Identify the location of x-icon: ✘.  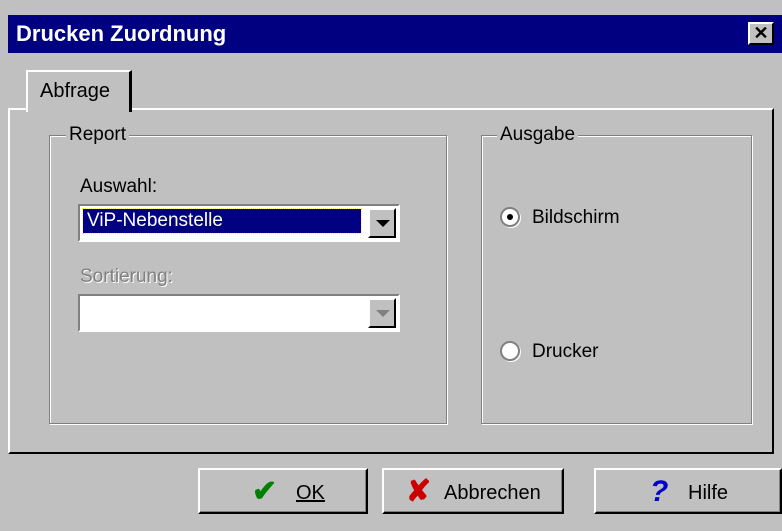
(419, 491).